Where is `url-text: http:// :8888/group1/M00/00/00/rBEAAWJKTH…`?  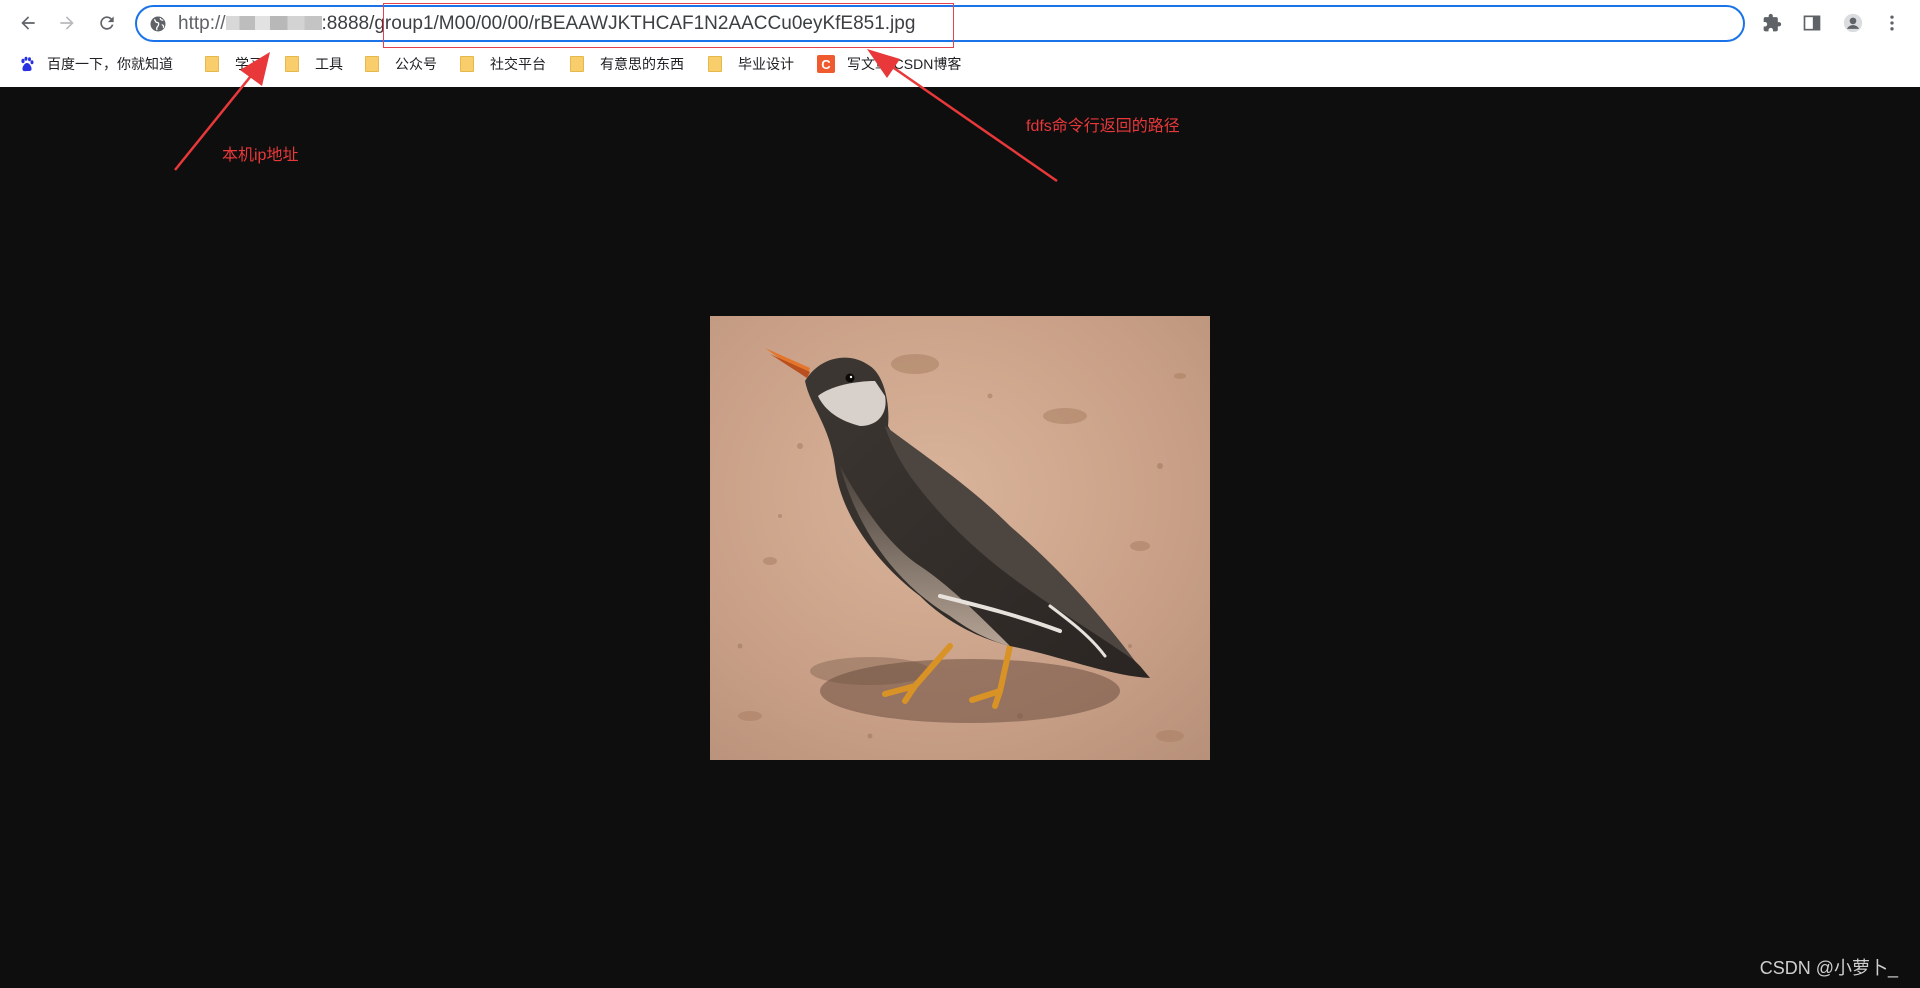 url-text: http:// :8888/group1/M00/00/00/rBEAAWJKTH… is located at coordinates (546, 24).